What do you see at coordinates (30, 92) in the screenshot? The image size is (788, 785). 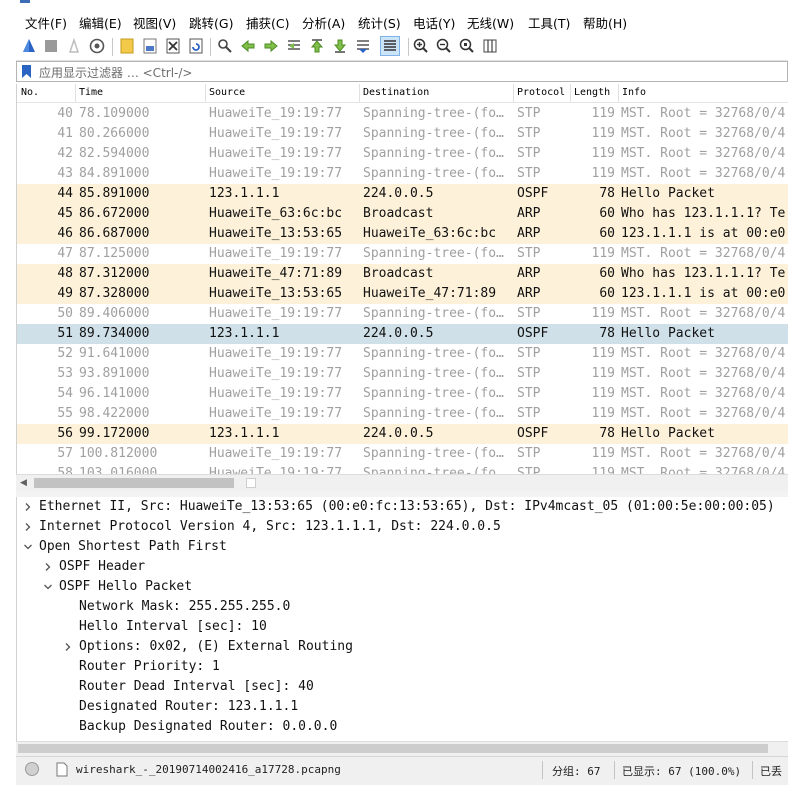 I see `column-header-no: No.` at bounding box center [30, 92].